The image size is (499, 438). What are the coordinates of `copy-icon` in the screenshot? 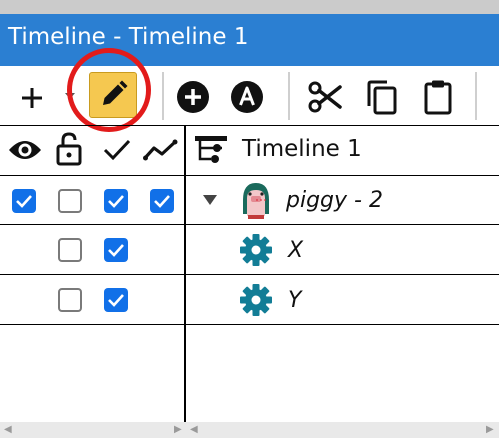 It's located at (382, 97).